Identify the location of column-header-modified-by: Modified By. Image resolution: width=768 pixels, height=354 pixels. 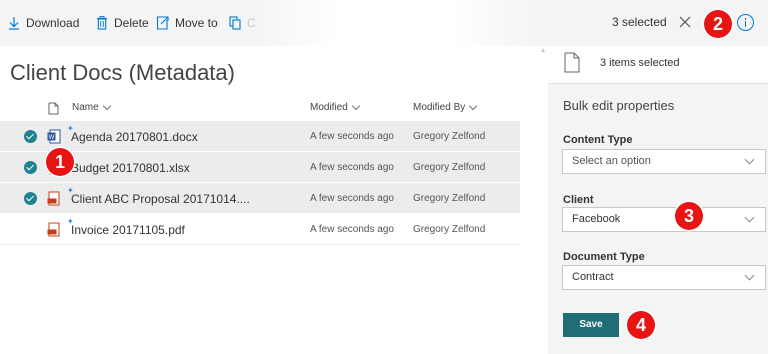
(445, 107).